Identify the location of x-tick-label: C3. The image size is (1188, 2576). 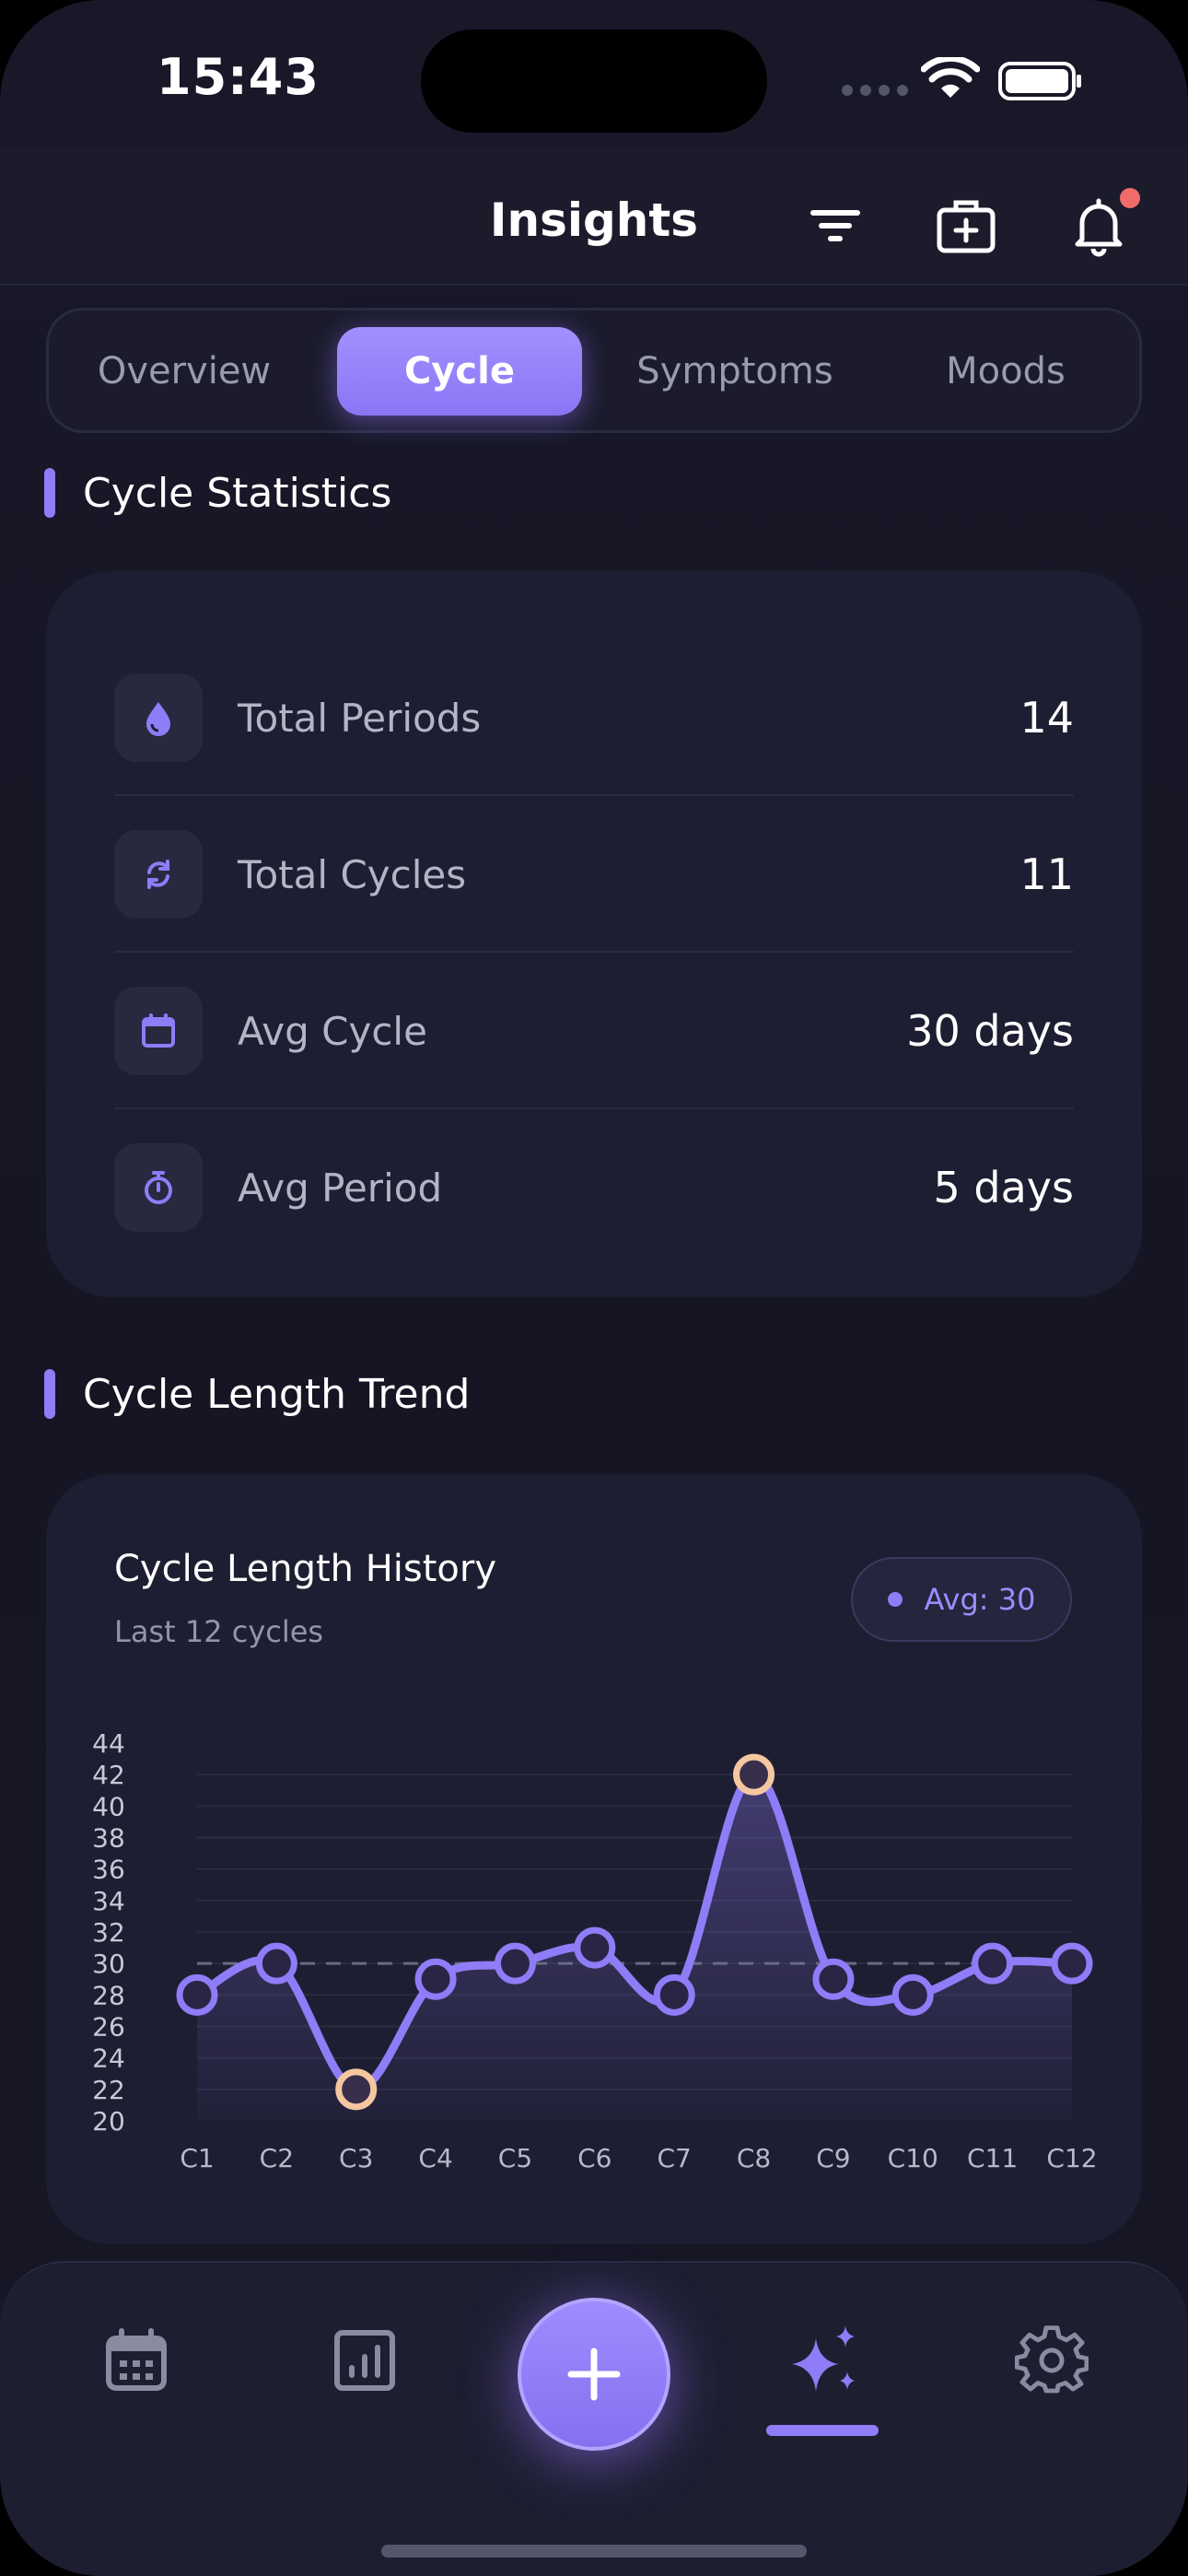
(356, 2158).